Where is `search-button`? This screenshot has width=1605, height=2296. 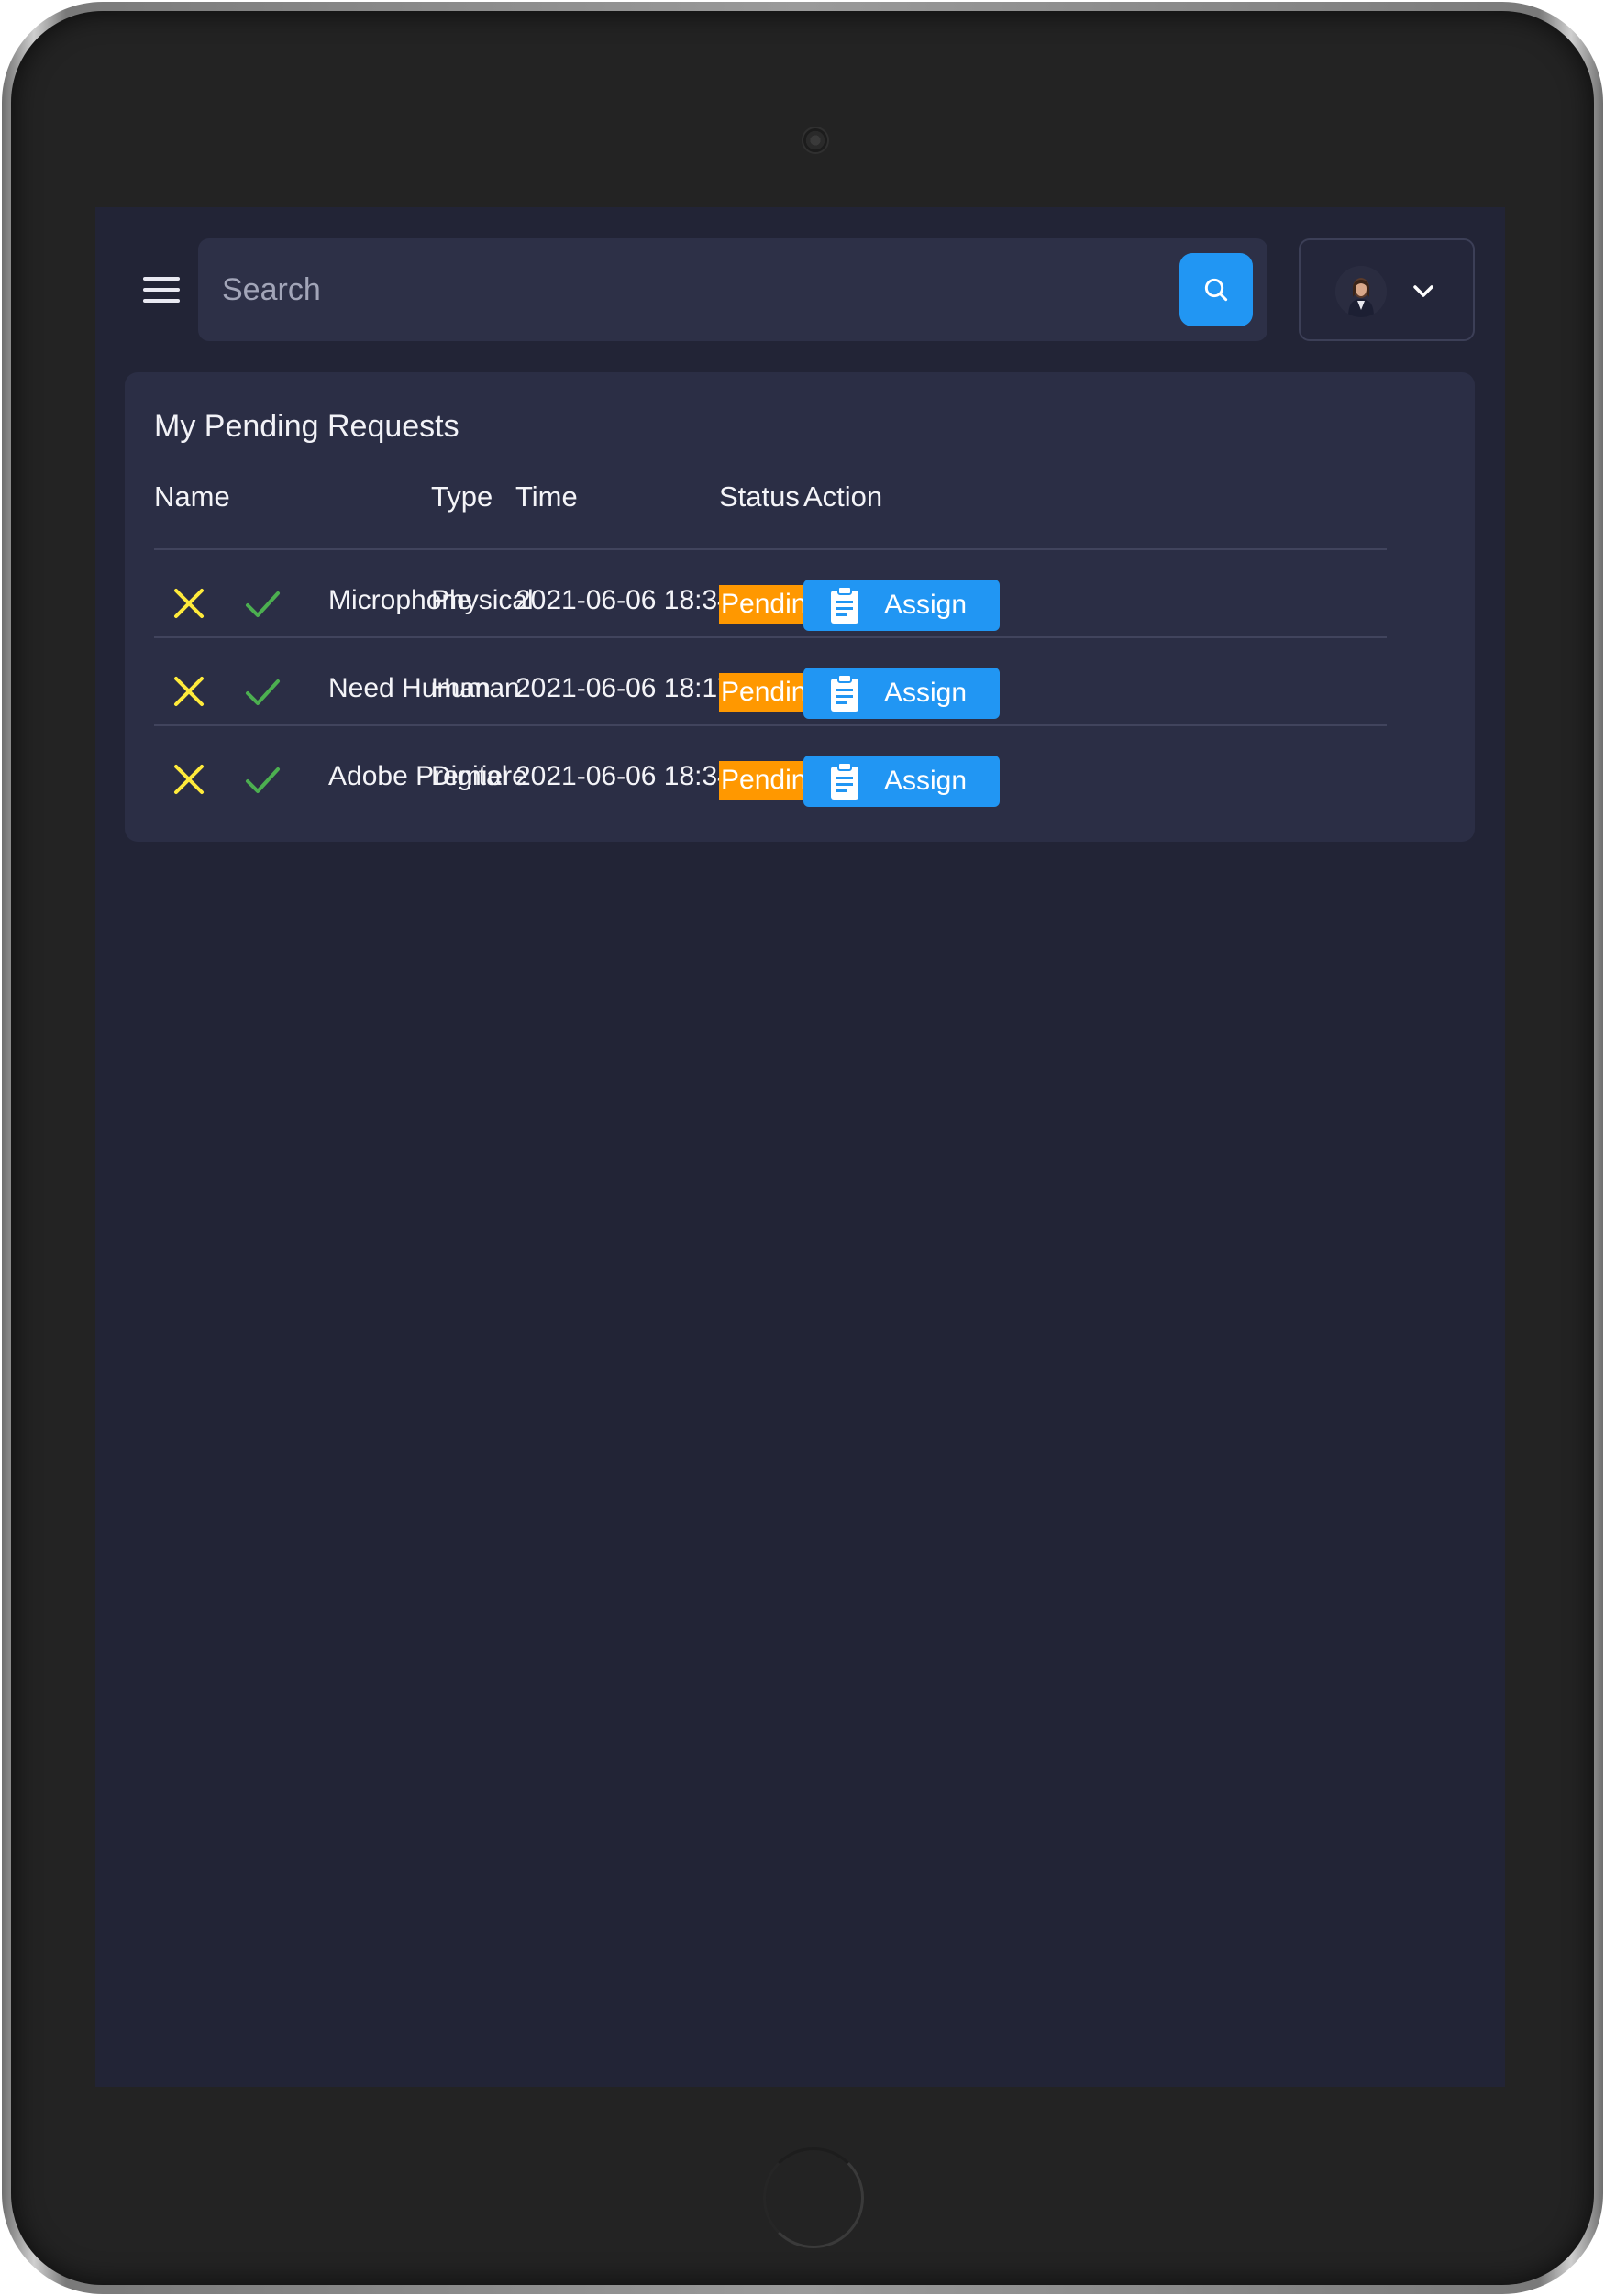
search-button is located at coordinates (1216, 289).